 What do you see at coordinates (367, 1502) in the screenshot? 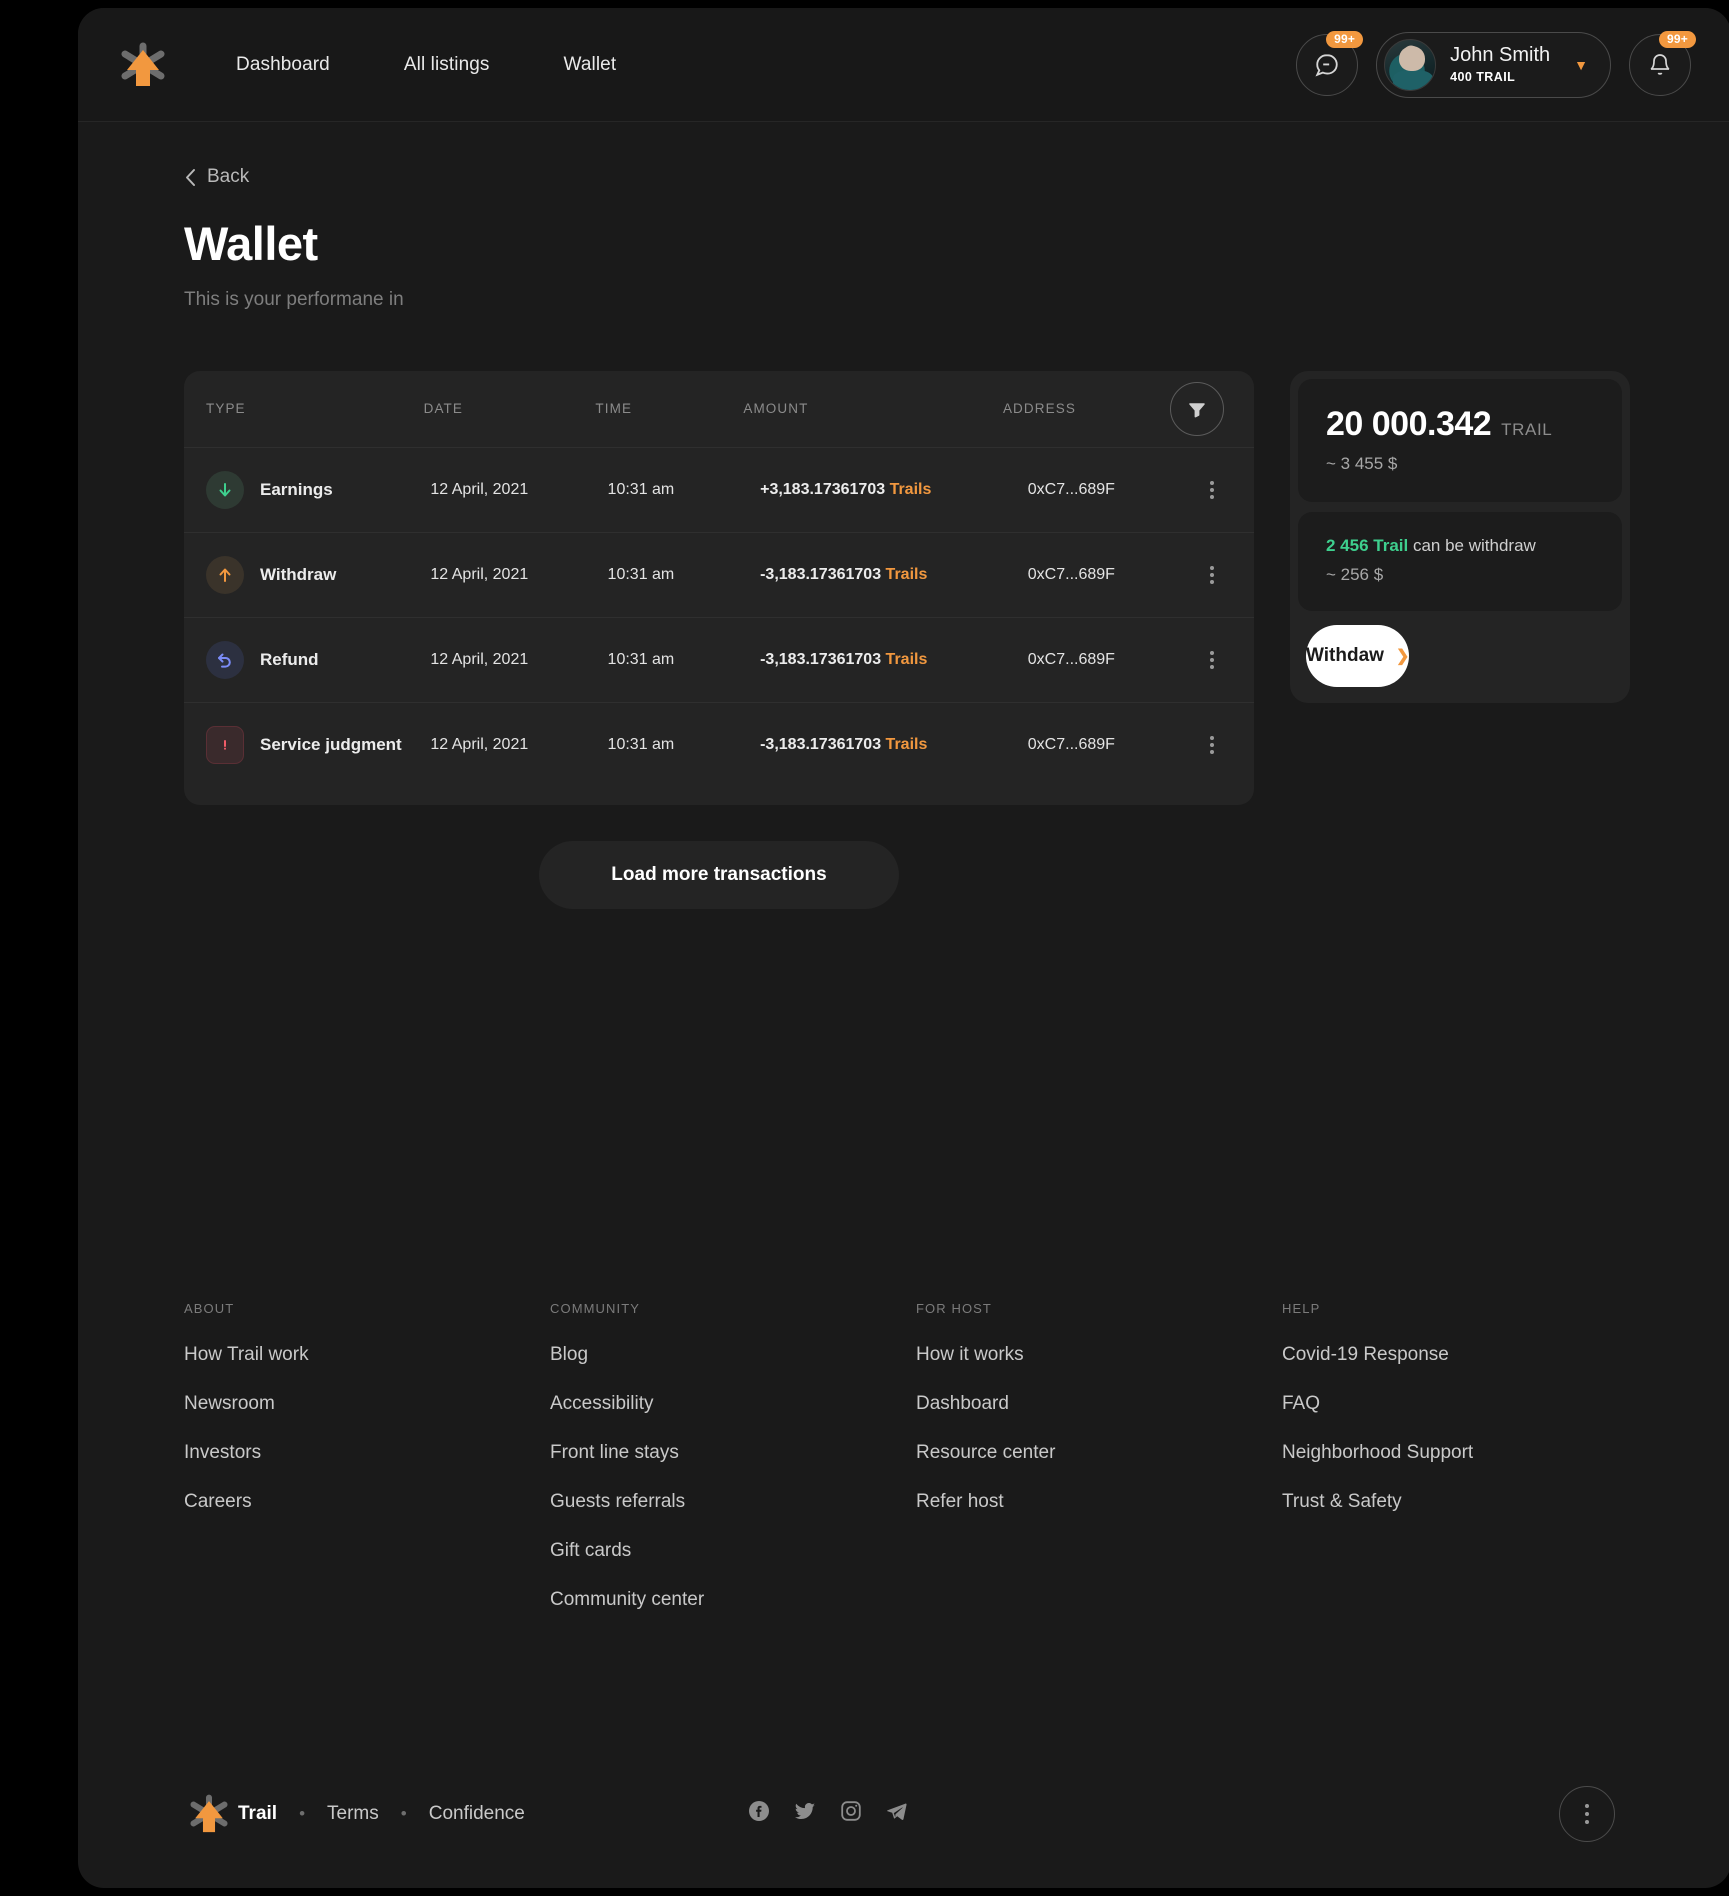
I see `footer-link: Careers` at bounding box center [367, 1502].